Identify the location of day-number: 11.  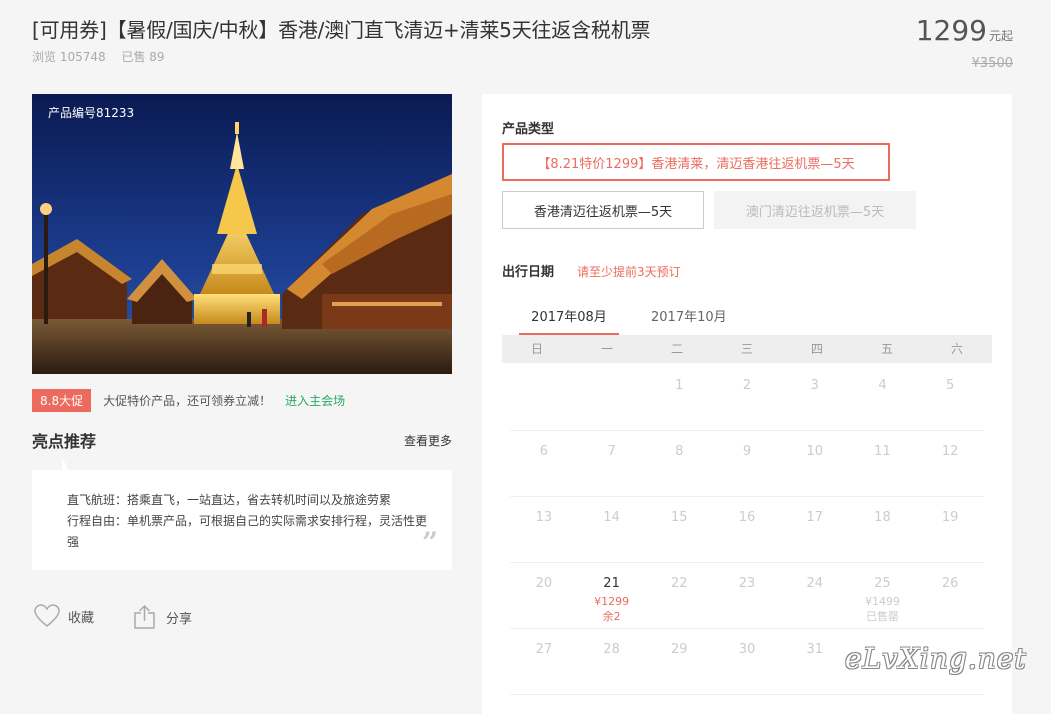
(882, 451).